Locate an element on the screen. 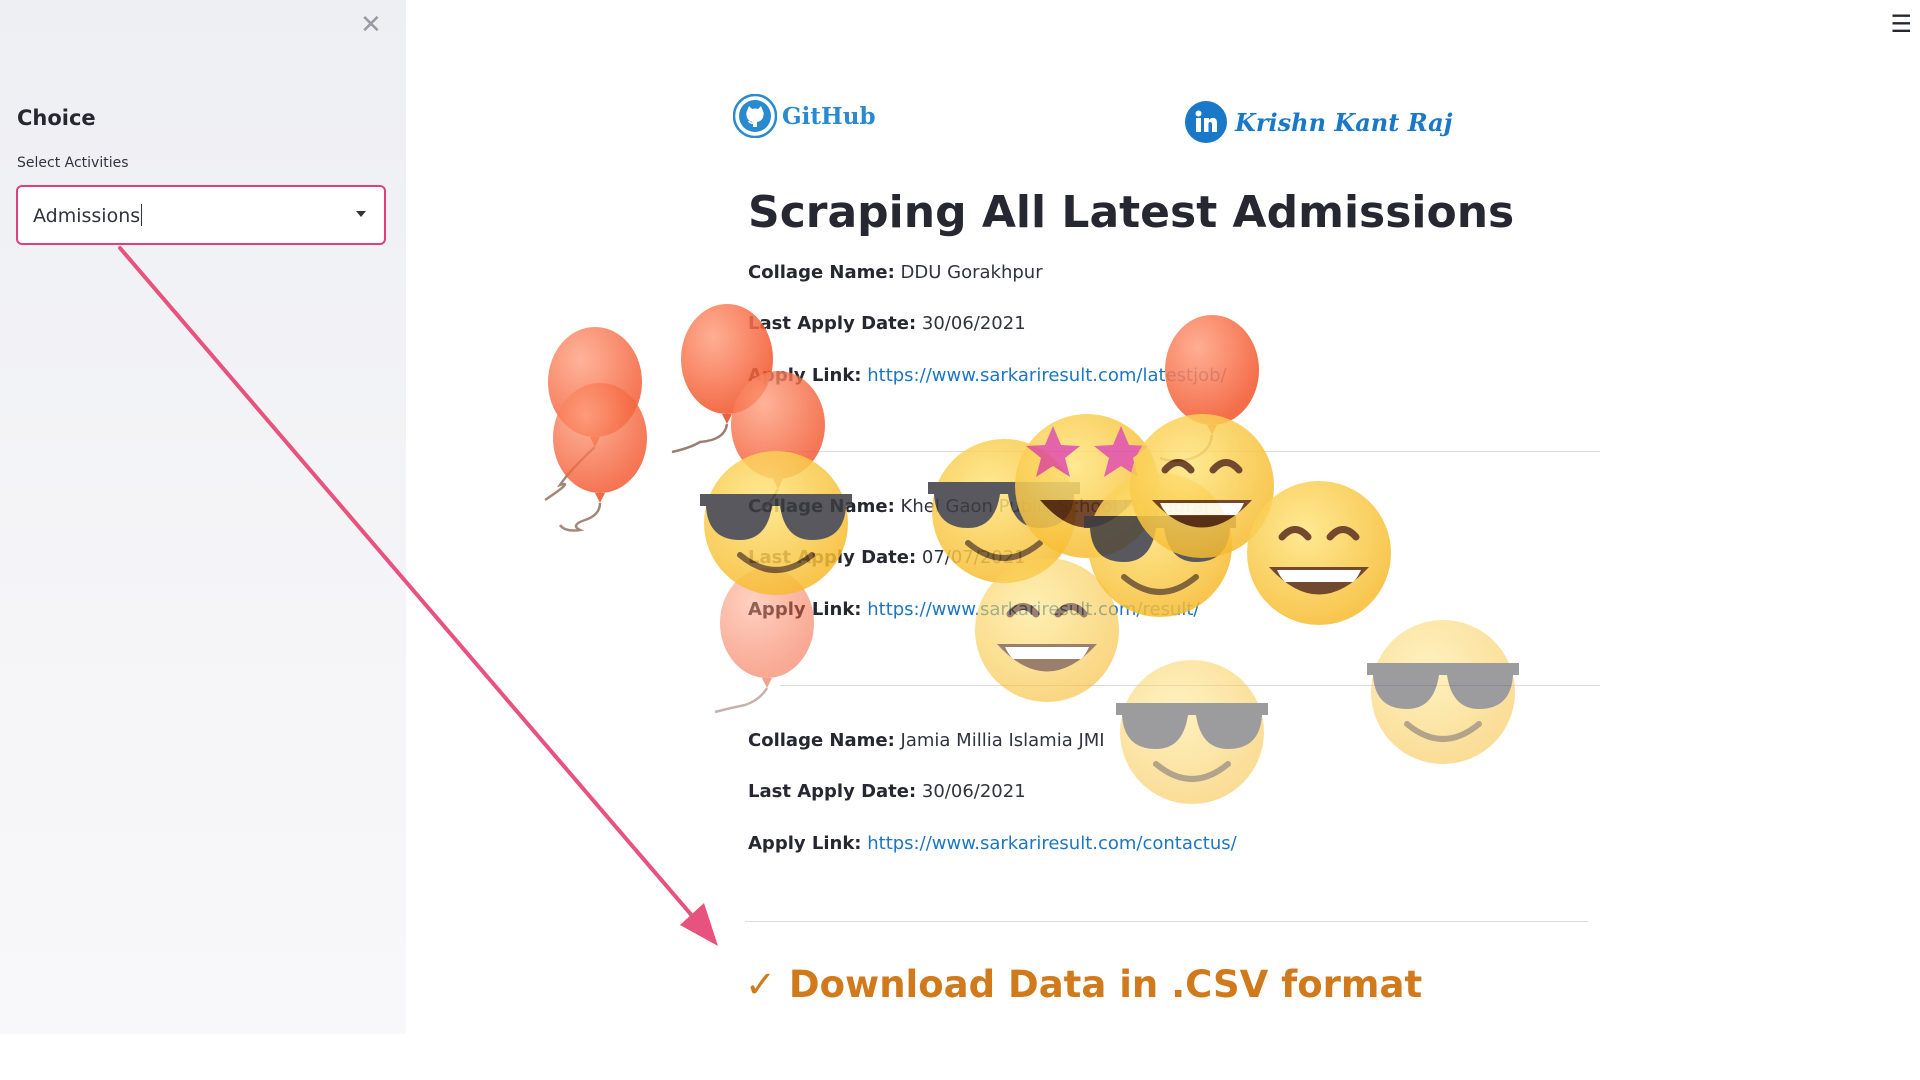 The height and width of the screenshot is (1080, 1920). date-field: Last Apply Date: 07/07/2021 is located at coordinates (887, 557).